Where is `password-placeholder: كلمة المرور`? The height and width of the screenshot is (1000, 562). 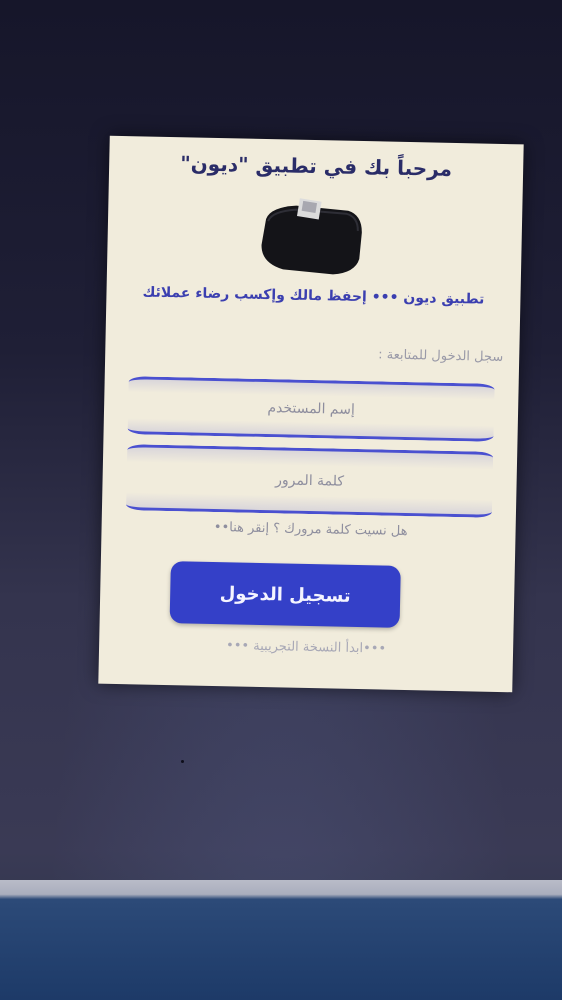 password-placeholder: كلمة المرور is located at coordinates (310, 481).